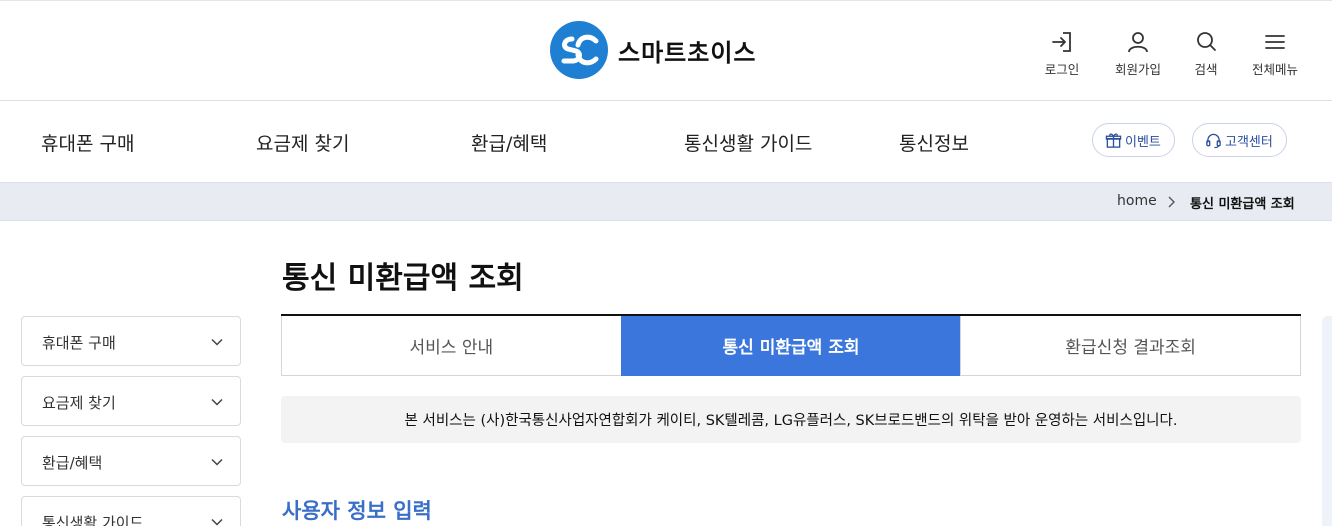  I want to click on login-link: 로그인, so click(1062, 53).